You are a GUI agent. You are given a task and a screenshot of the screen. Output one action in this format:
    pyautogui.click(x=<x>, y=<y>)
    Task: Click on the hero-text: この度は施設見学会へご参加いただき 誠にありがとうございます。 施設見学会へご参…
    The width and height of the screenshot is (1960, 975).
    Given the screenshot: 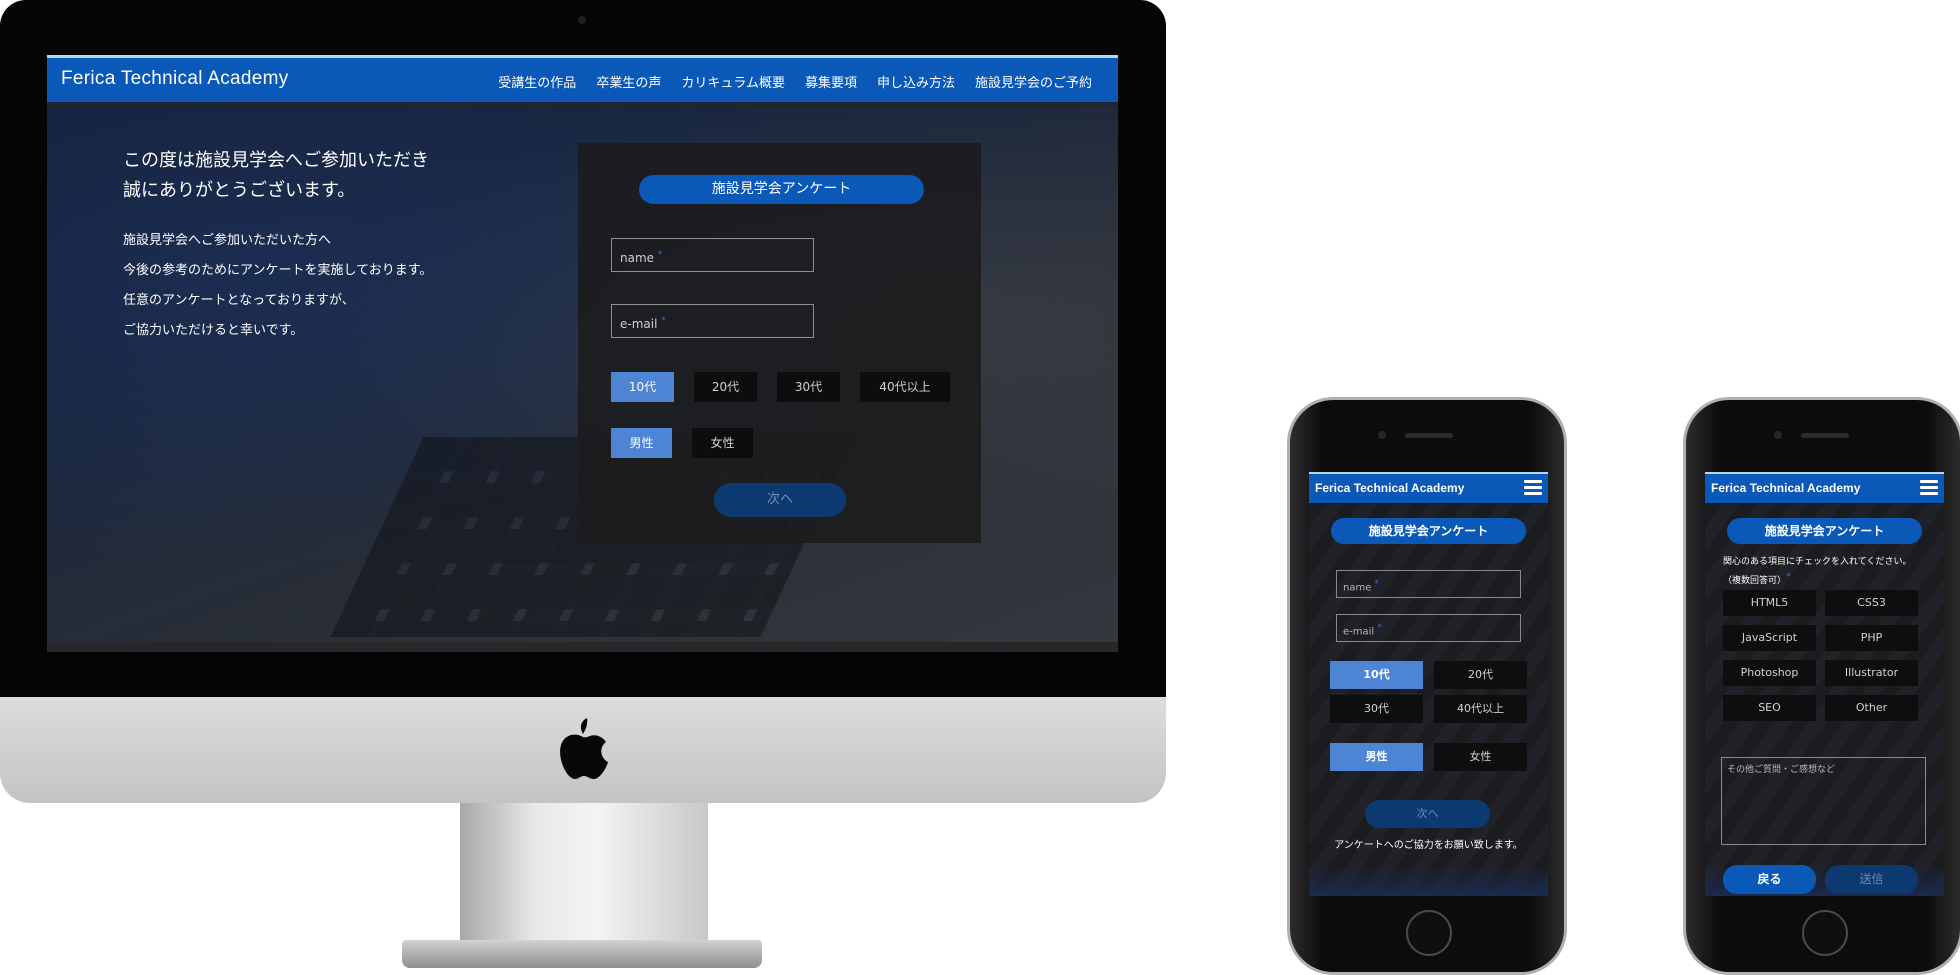 What is the action you would take?
    pyautogui.click(x=277, y=246)
    